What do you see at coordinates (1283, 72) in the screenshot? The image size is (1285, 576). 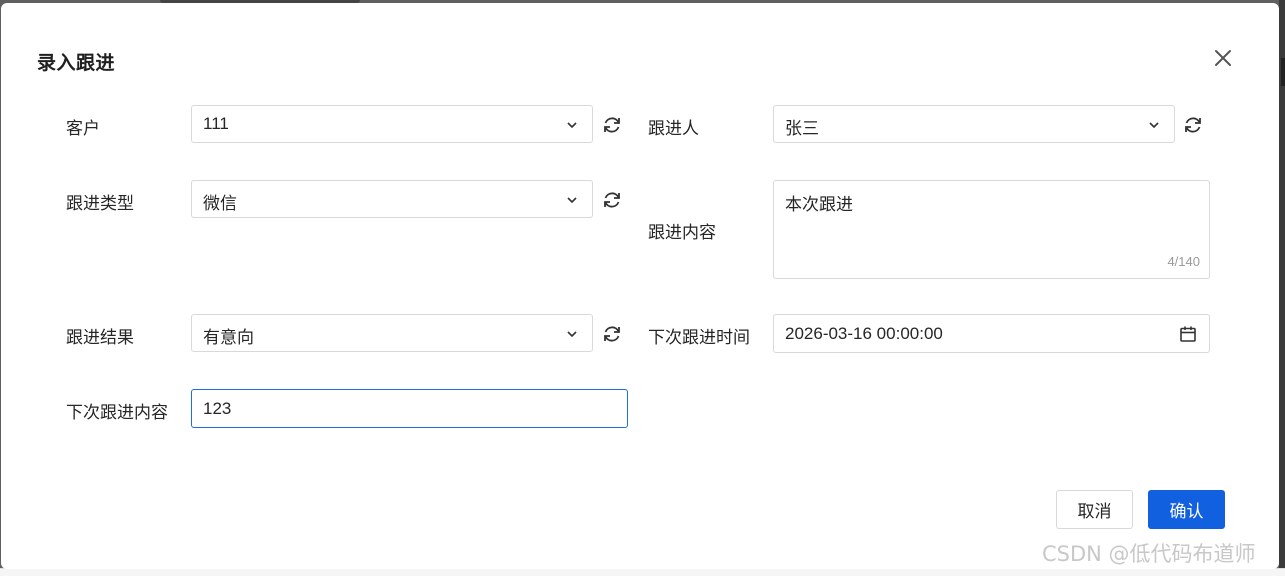 I see `page-scrollbar-thumb` at bounding box center [1283, 72].